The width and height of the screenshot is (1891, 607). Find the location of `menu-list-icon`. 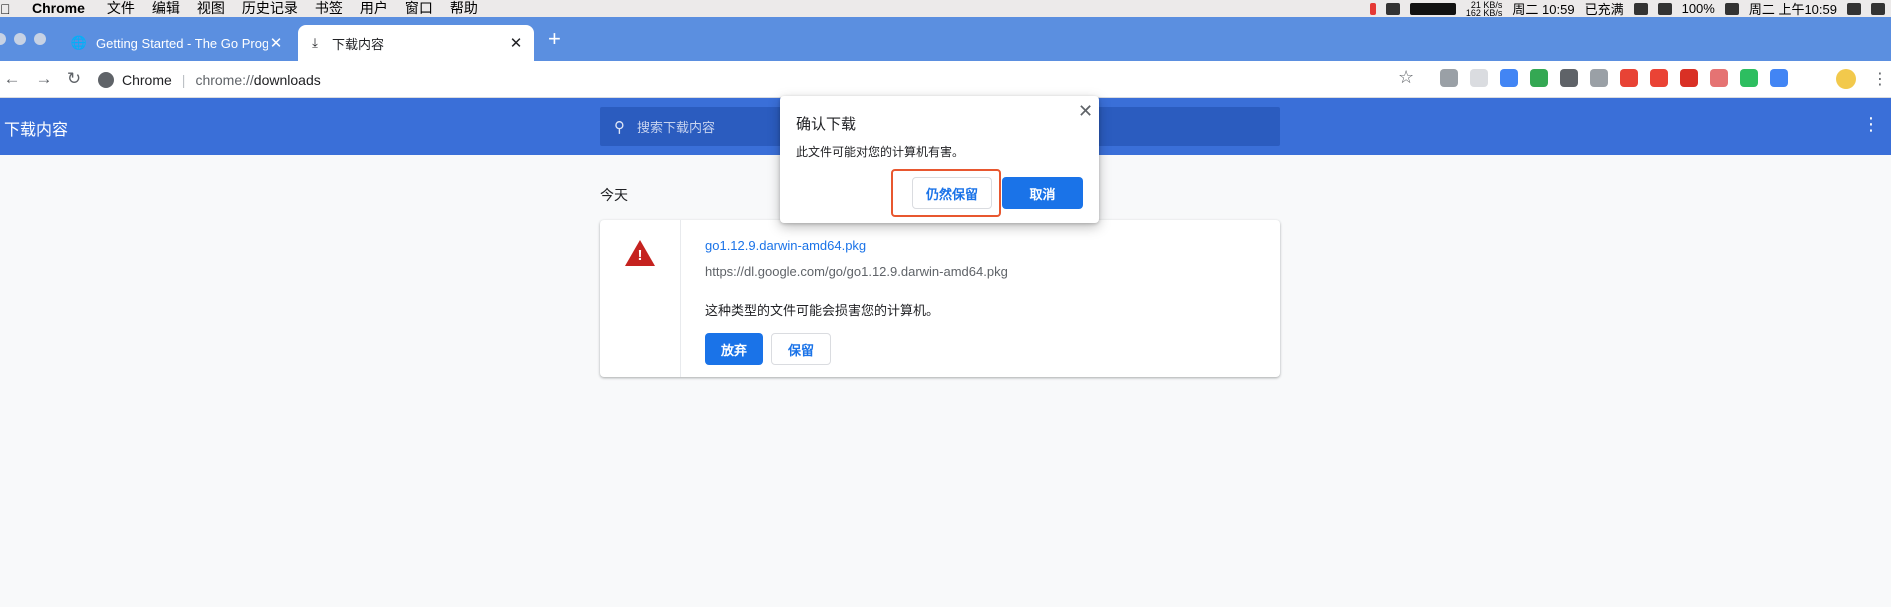

menu-list-icon is located at coordinates (1878, 8).